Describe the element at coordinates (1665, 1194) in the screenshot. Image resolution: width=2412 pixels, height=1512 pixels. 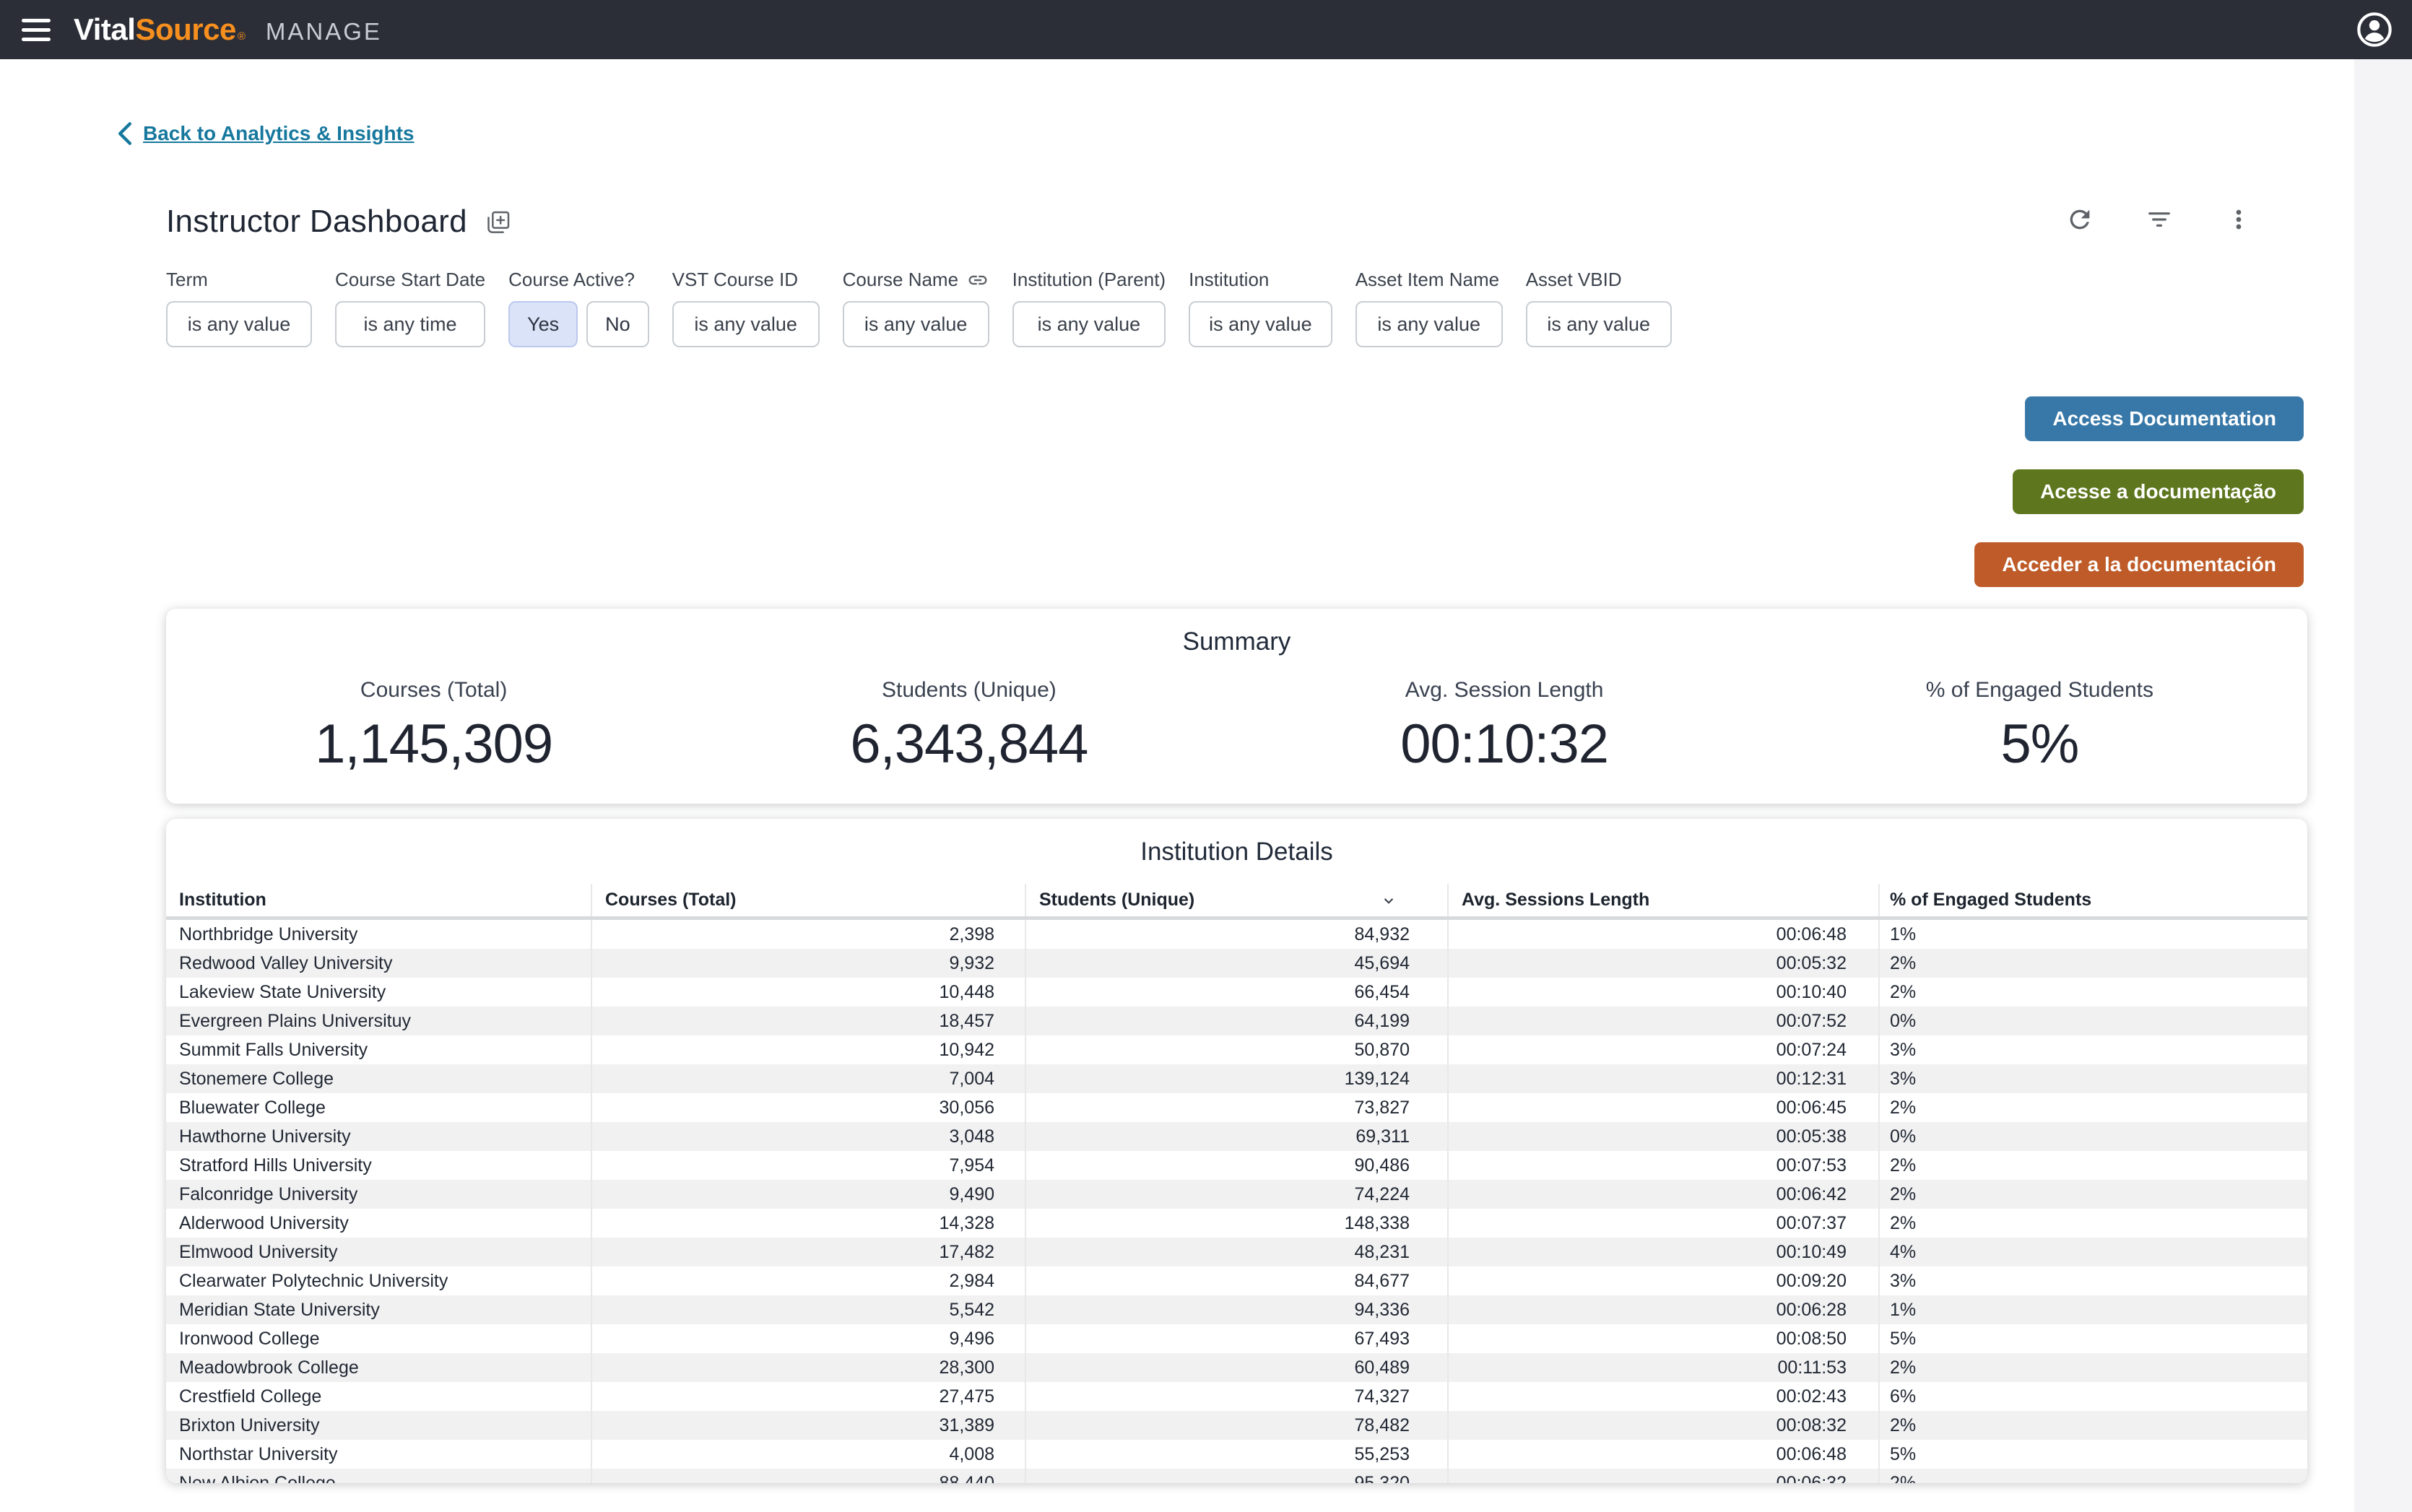
I see `value-cell: 00:06:42` at that location.